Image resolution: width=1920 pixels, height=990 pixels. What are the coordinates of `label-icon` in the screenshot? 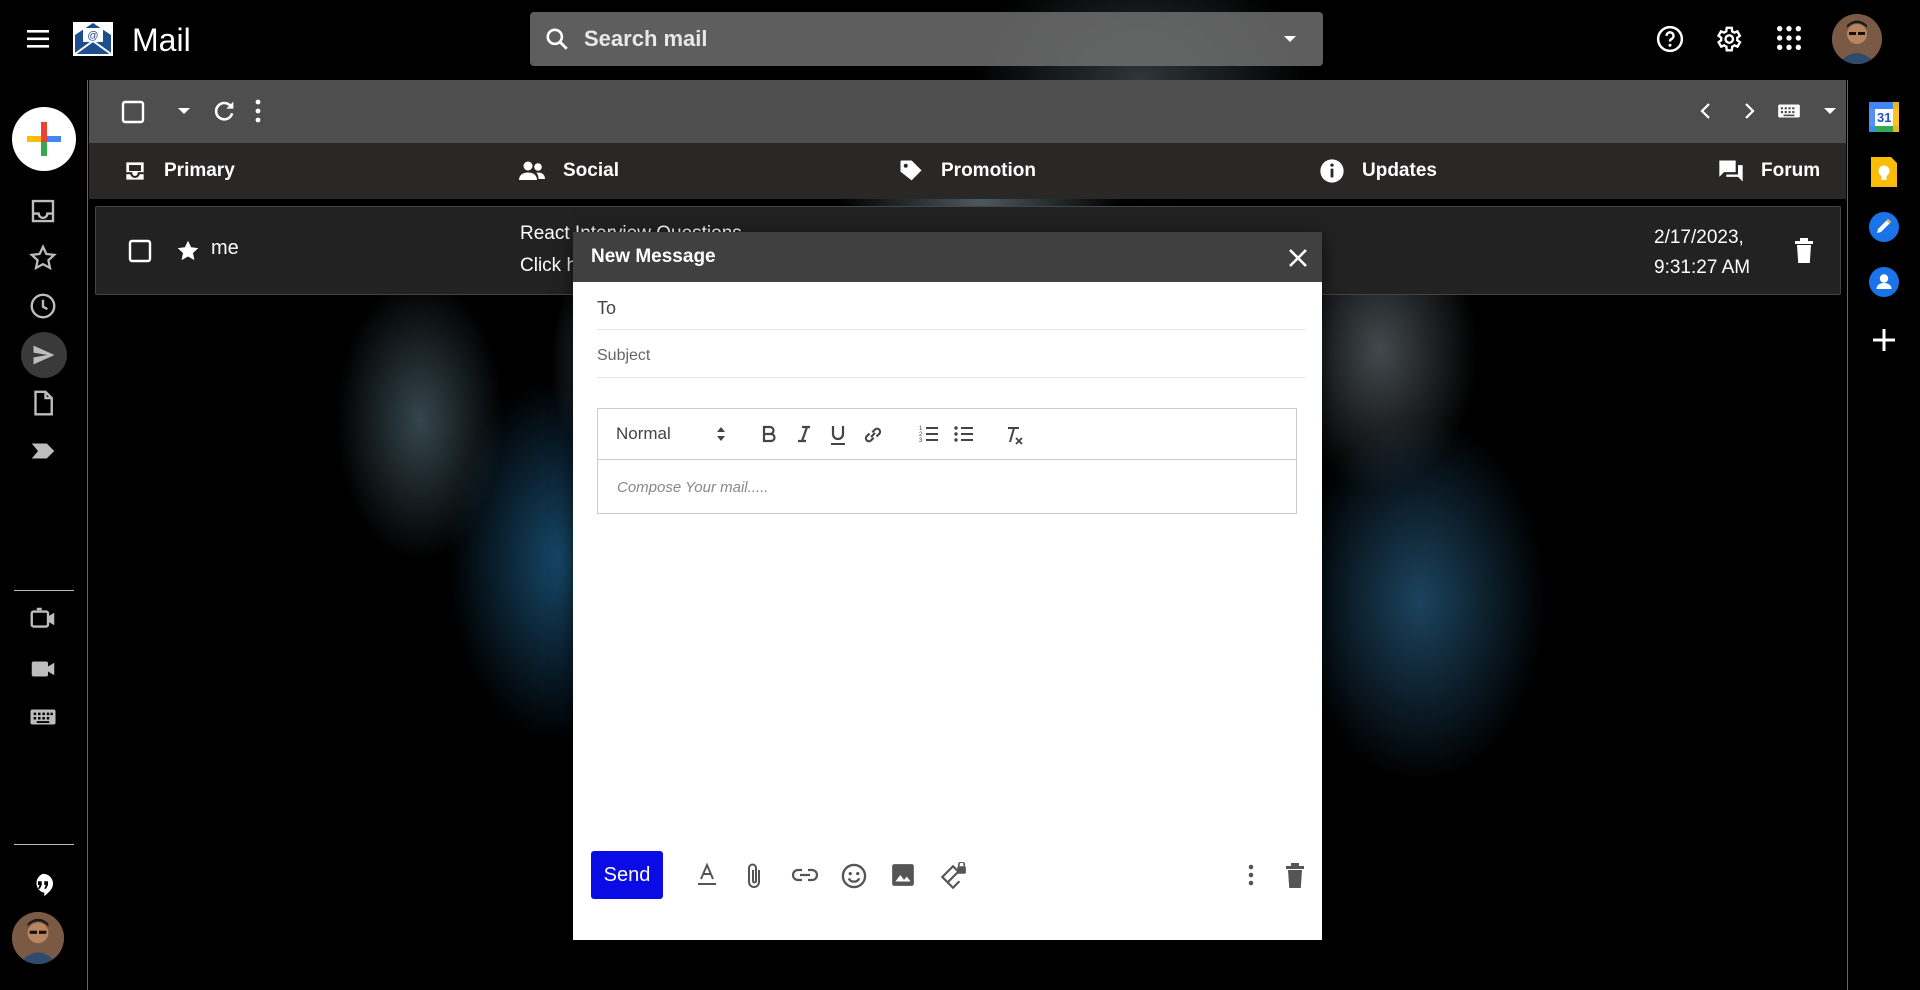 It's located at (43, 451).